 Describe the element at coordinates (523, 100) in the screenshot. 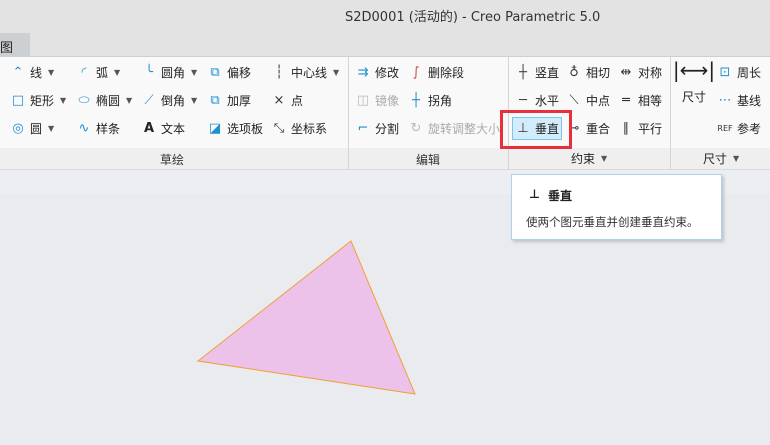

I see `horizontal-icon: ─` at that location.